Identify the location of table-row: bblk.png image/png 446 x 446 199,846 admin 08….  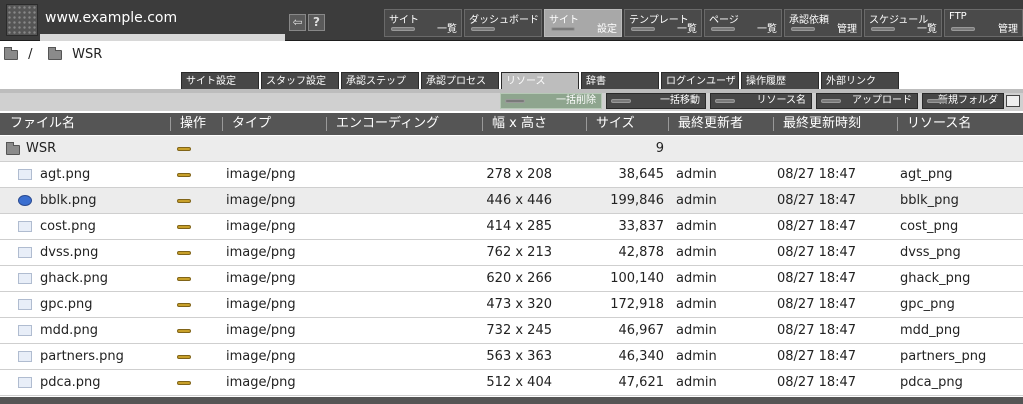
(511, 201).